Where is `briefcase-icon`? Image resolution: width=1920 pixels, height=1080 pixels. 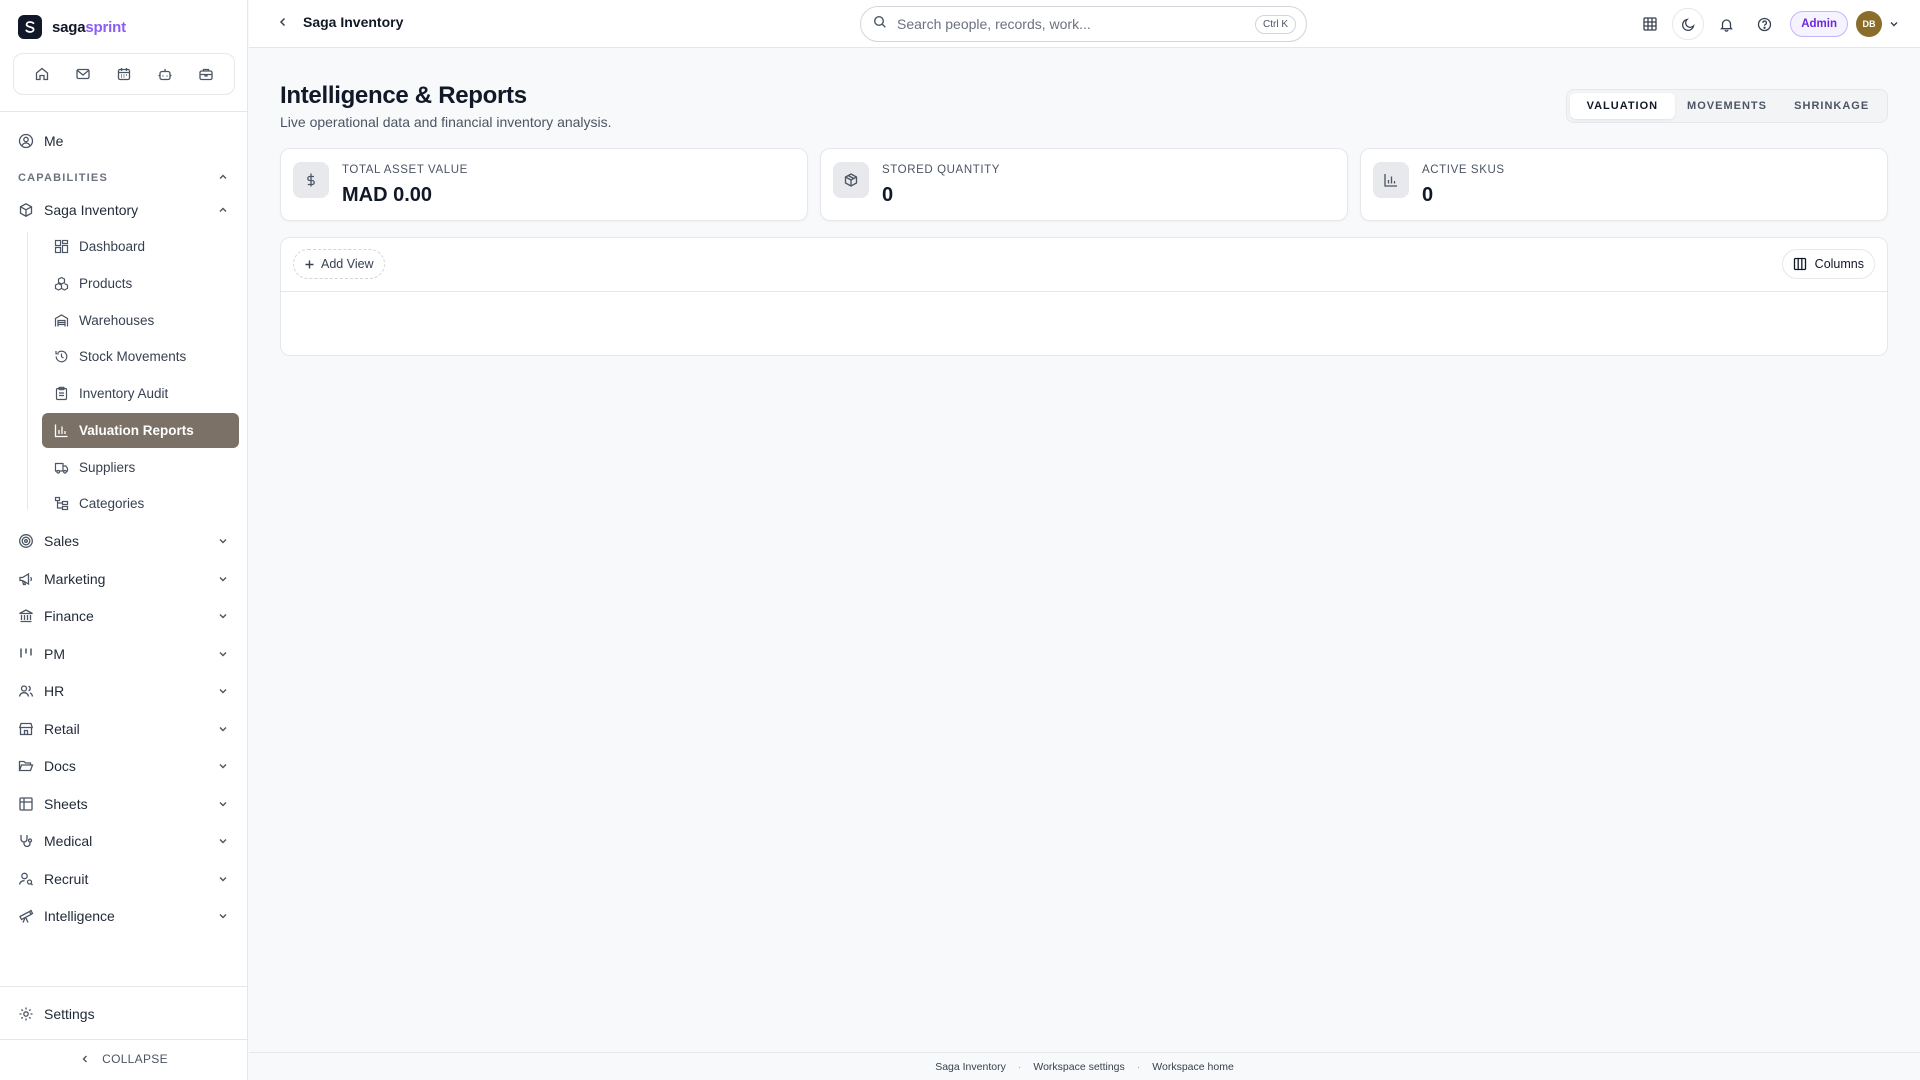 briefcase-icon is located at coordinates (206, 74).